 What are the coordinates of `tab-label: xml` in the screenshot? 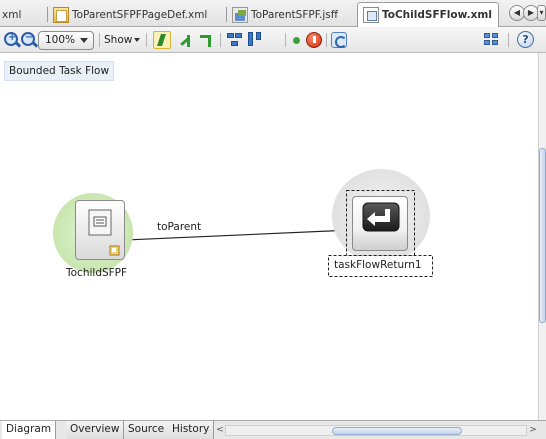 It's located at (12, 15).